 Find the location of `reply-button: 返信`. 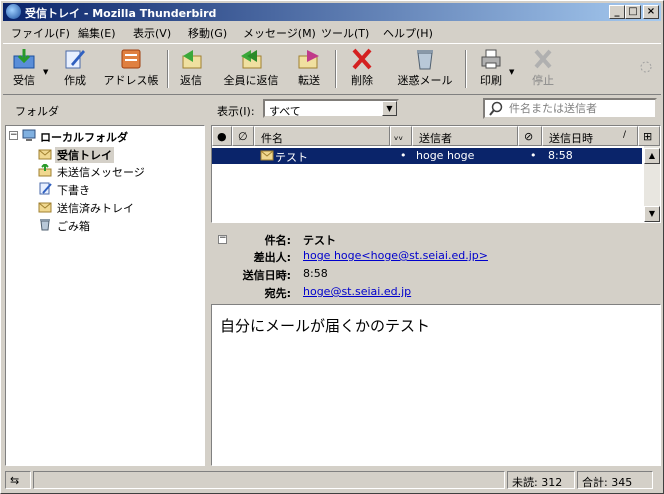

reply-button: 返信 is located at coordinates (191, 69).